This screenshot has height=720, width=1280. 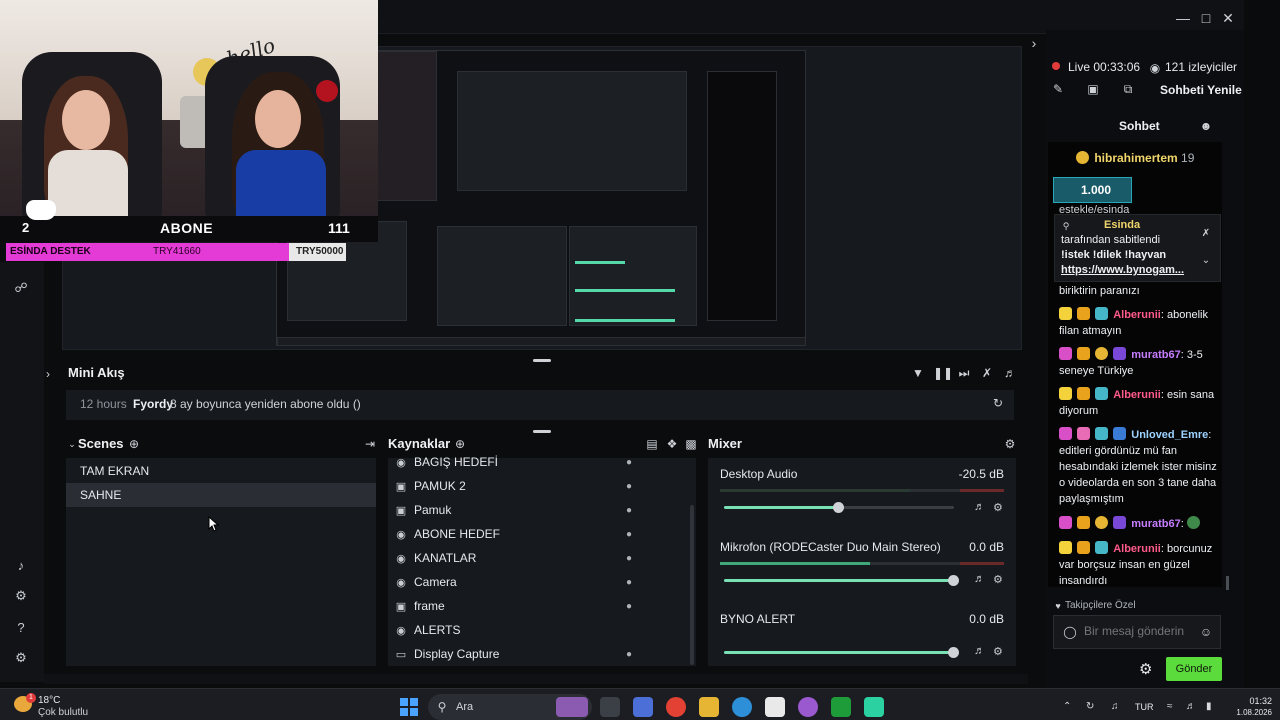 I want to click on source-item: ▣ Pamuk, so click(x=519, y=510).